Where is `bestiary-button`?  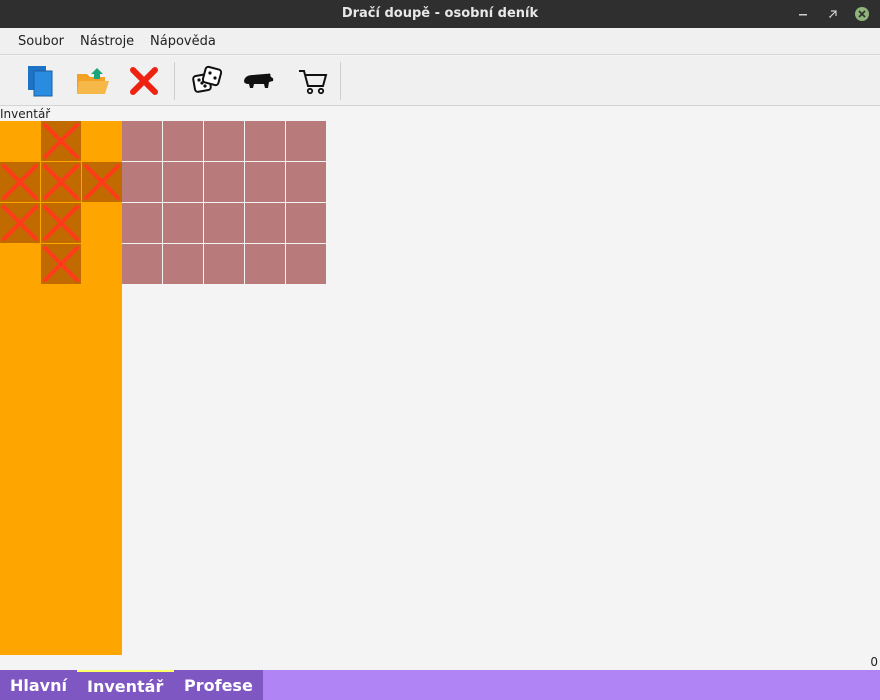 bestiary-button is located at coordinates (258, 81).